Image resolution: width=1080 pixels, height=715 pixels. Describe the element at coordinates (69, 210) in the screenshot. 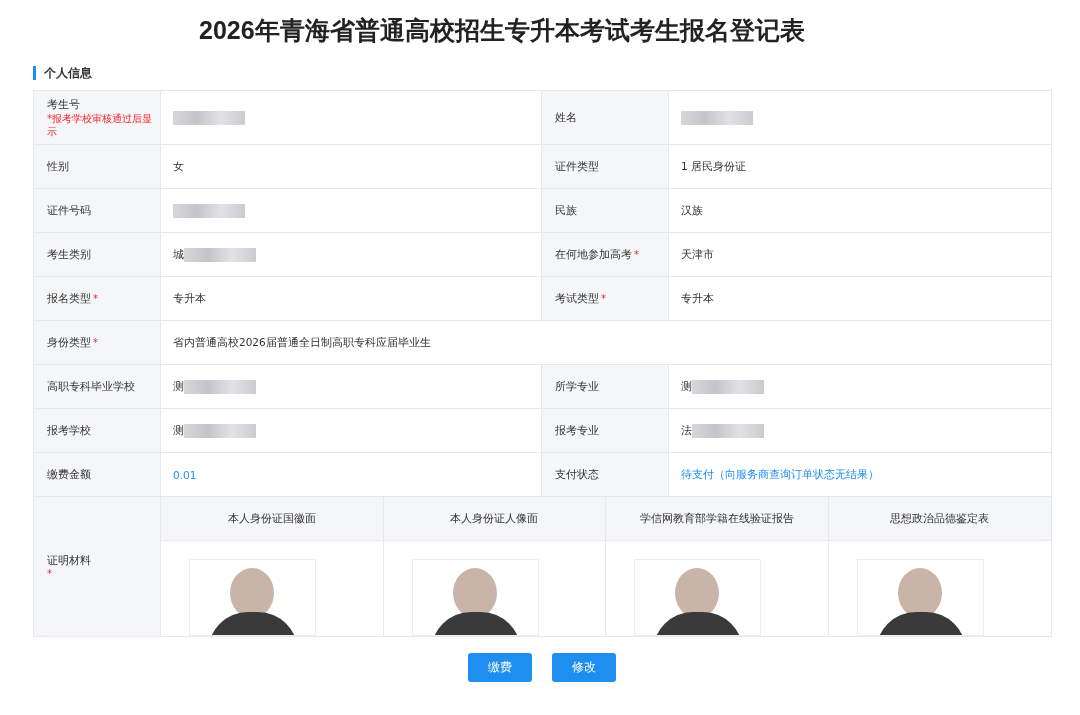

I see `field-label: 证件号码` at that location.